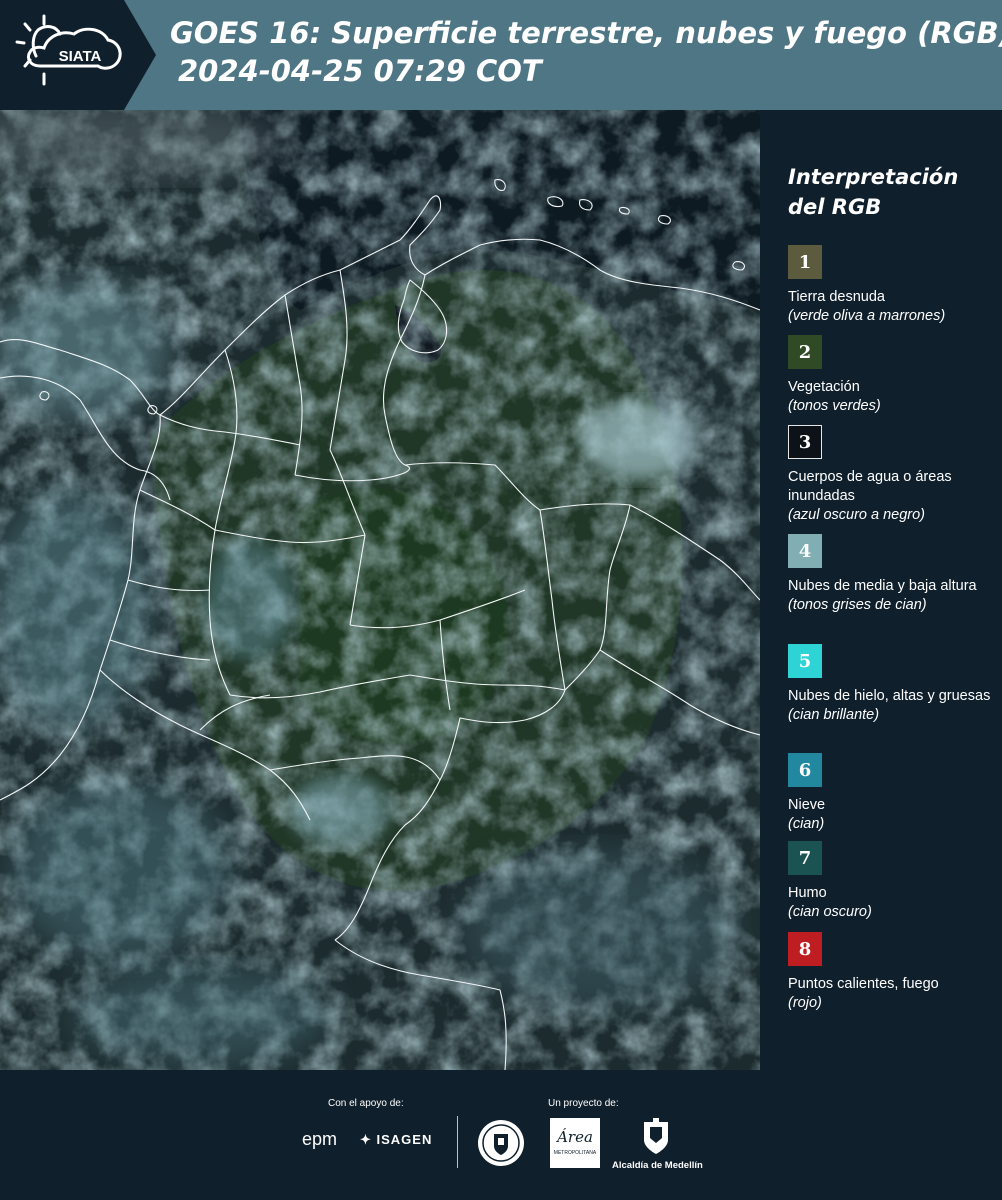  I want to click on amva-logo-subtext: METROPOLITANA, so click(575, 1153).